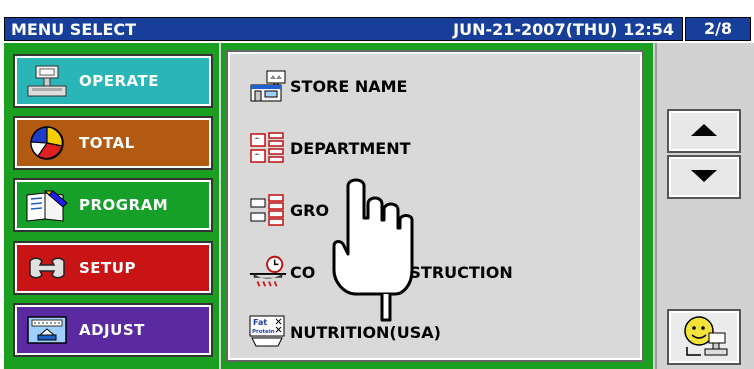  I want to click on adjust-button: ADJUST, so click(113, 330).